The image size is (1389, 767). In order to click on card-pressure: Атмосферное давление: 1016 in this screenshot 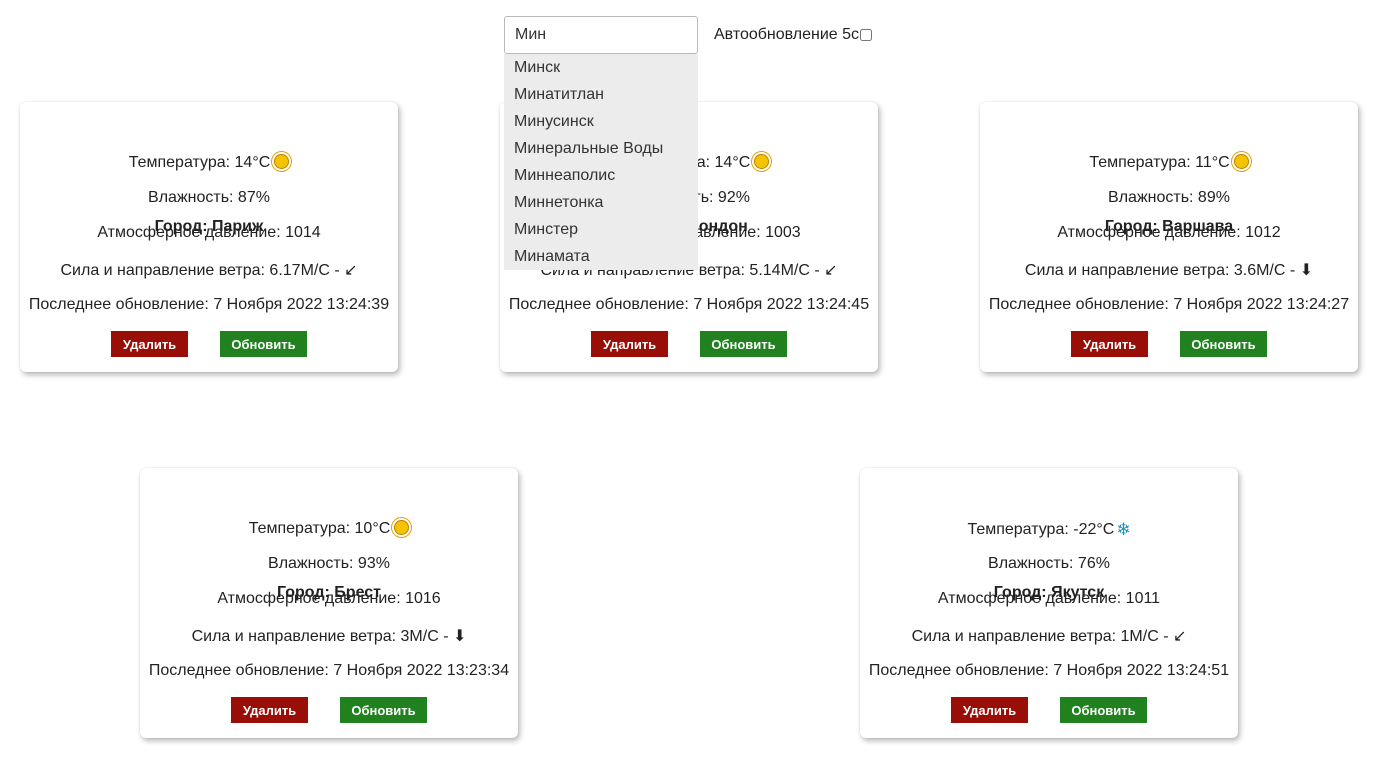, I will do `click(329, 598)`.